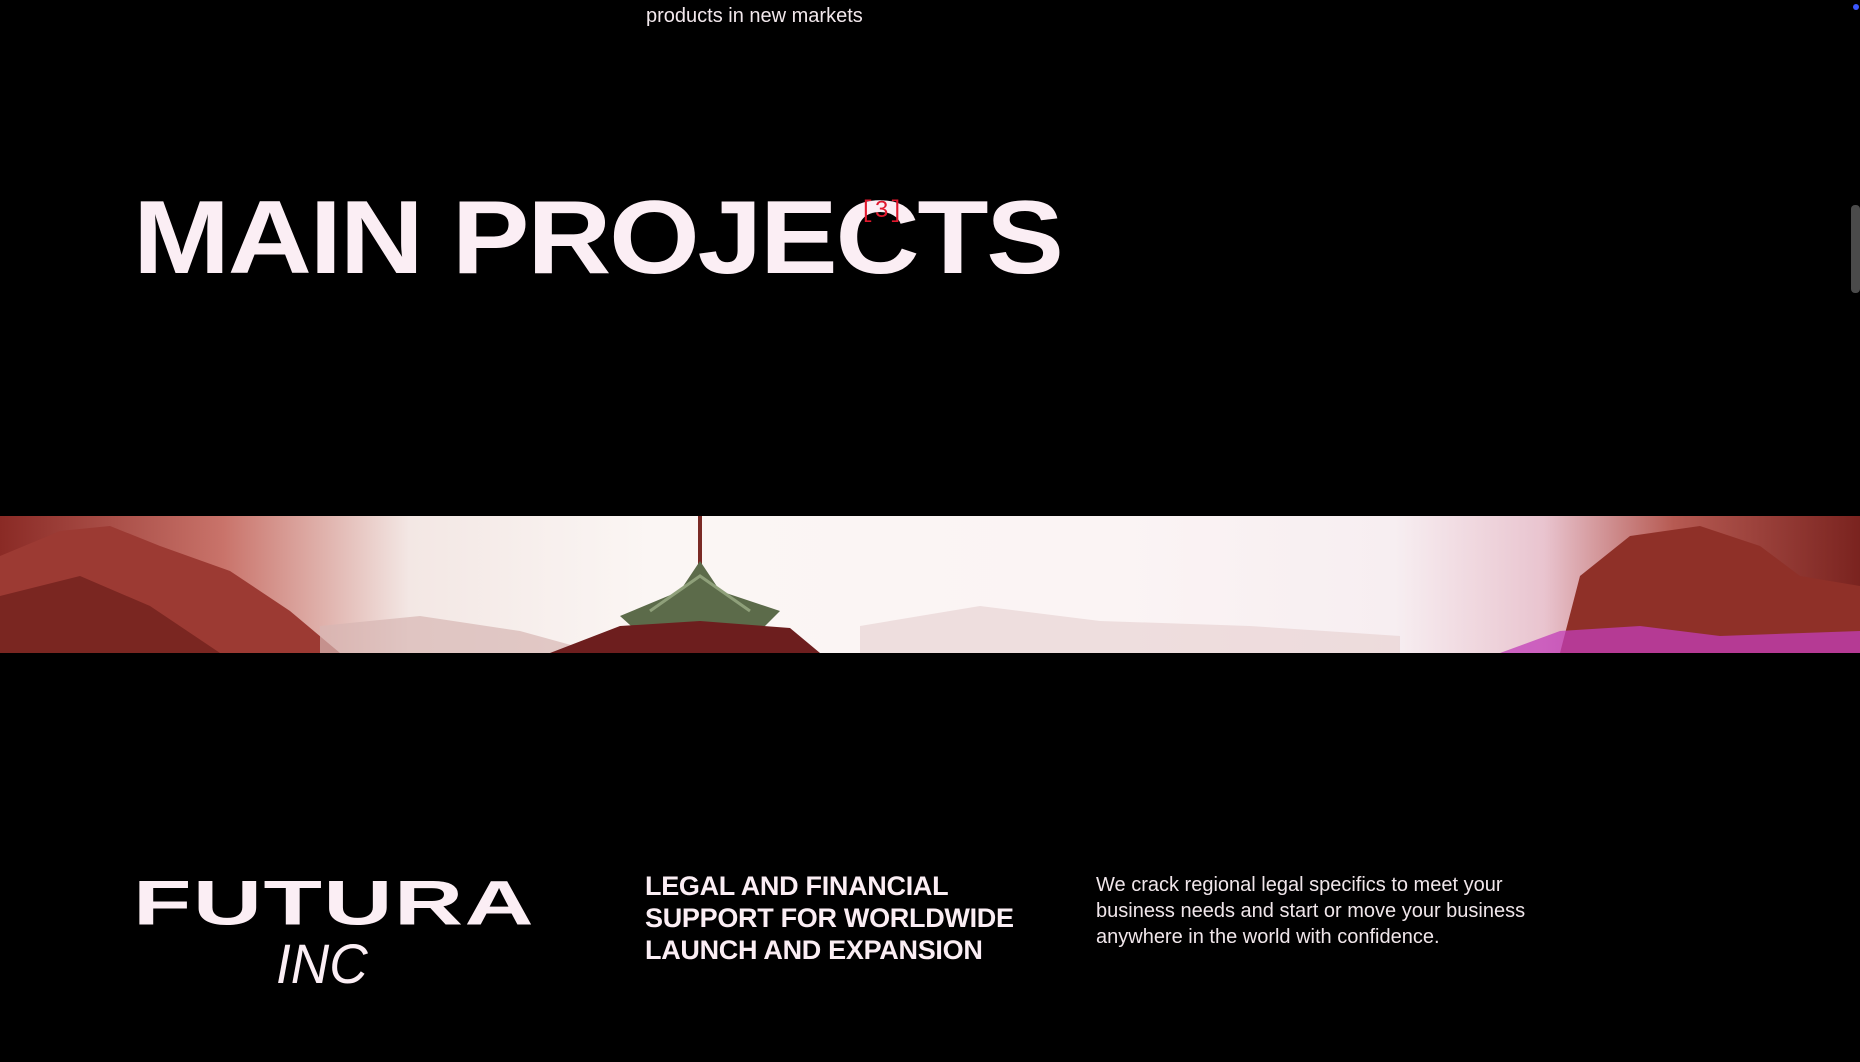 This screenshot has width=1860, height=1062. What do you see at coordinates (882, 211) in the screenshot?
I see `project-count-badge: [3]` at bounding box center [882, 211].